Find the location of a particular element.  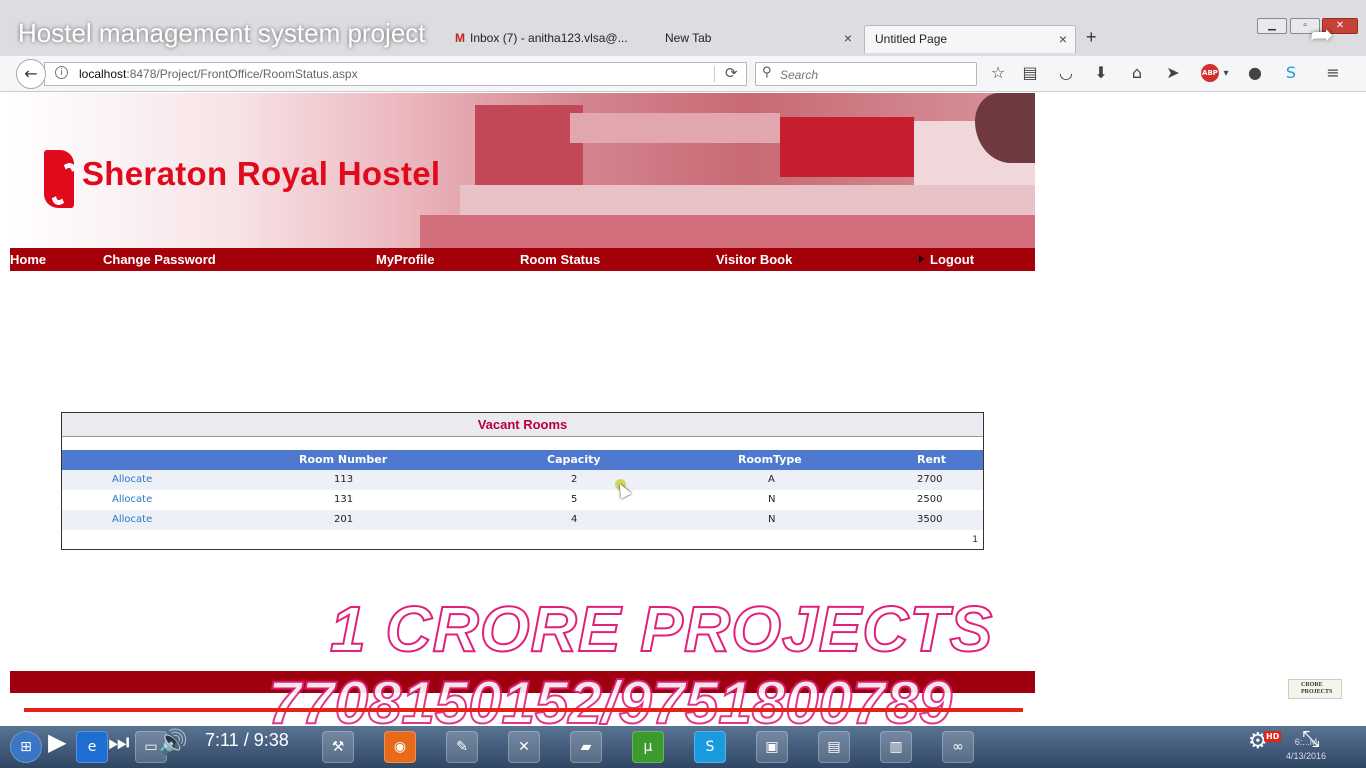

table-row: Allocate 131 5 N 2500 is located at coordinates (522, 500).